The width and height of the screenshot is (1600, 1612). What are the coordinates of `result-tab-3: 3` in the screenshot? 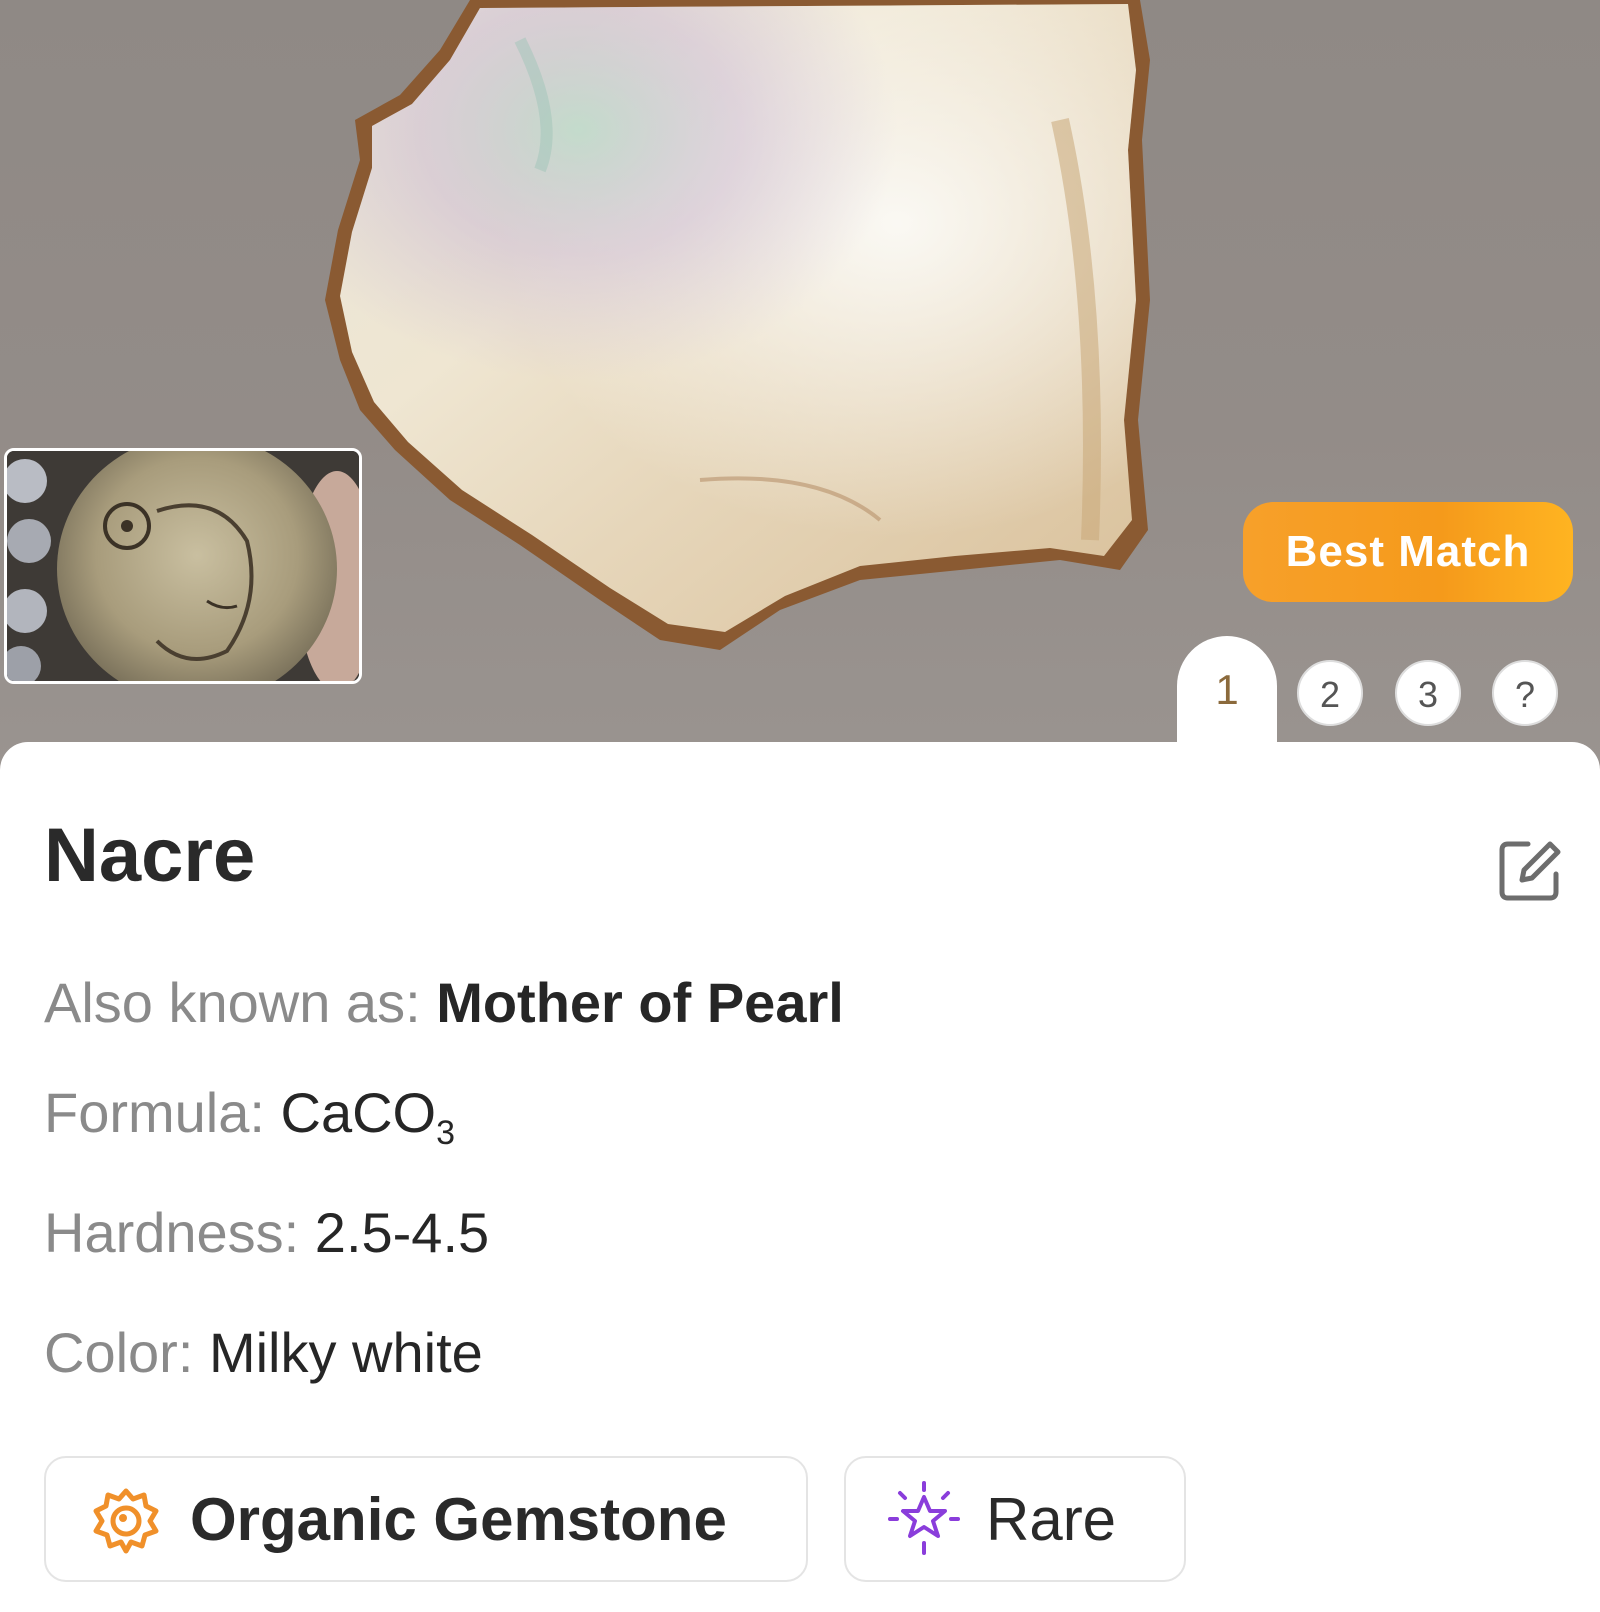 It's located at (1428, 693).